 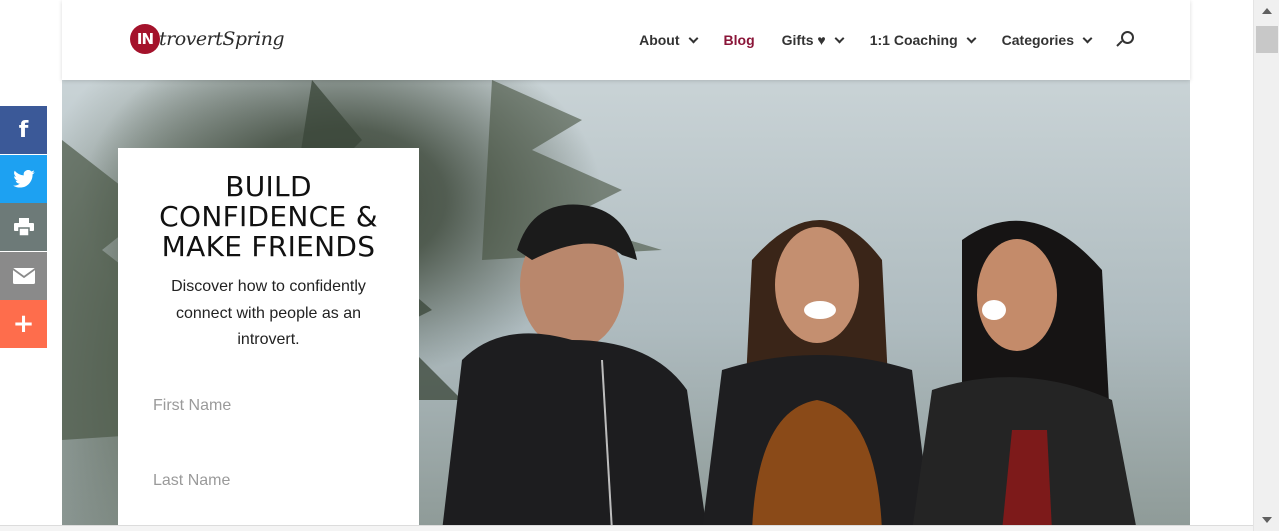 I want to click on search-icon-ring, so click(x=1127, y=37).